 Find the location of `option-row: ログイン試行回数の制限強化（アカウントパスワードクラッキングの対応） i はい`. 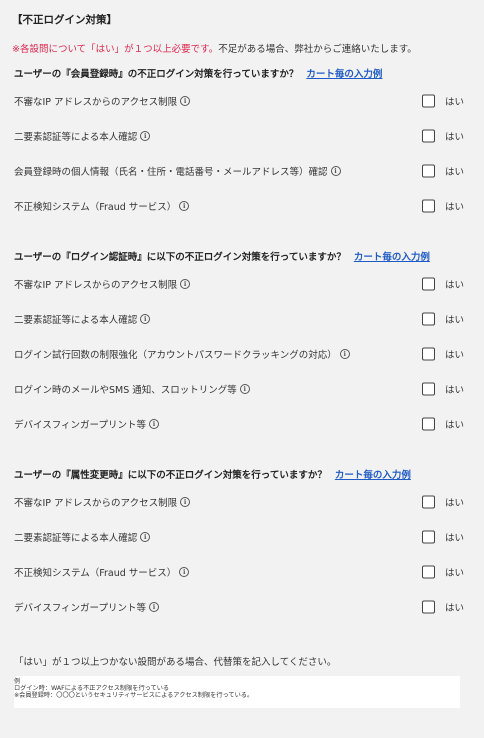

option-row: ログイン試行回数の制限強化（アカウントパスワードクラッキングの対応） i はい is located at coordinates (239, 353).